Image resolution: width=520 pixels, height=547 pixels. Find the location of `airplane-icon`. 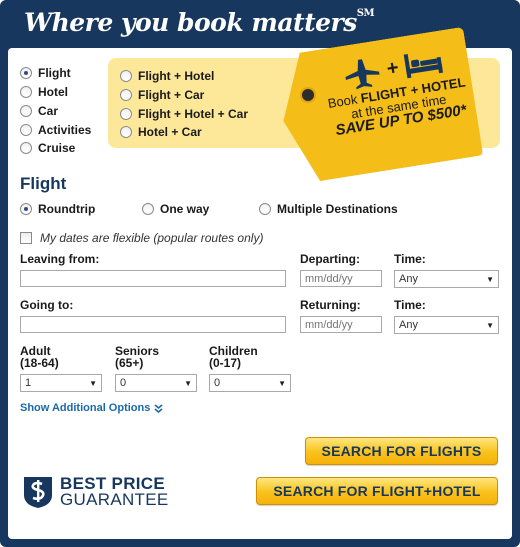

airplane-icon is located at coordinates (362, 74).